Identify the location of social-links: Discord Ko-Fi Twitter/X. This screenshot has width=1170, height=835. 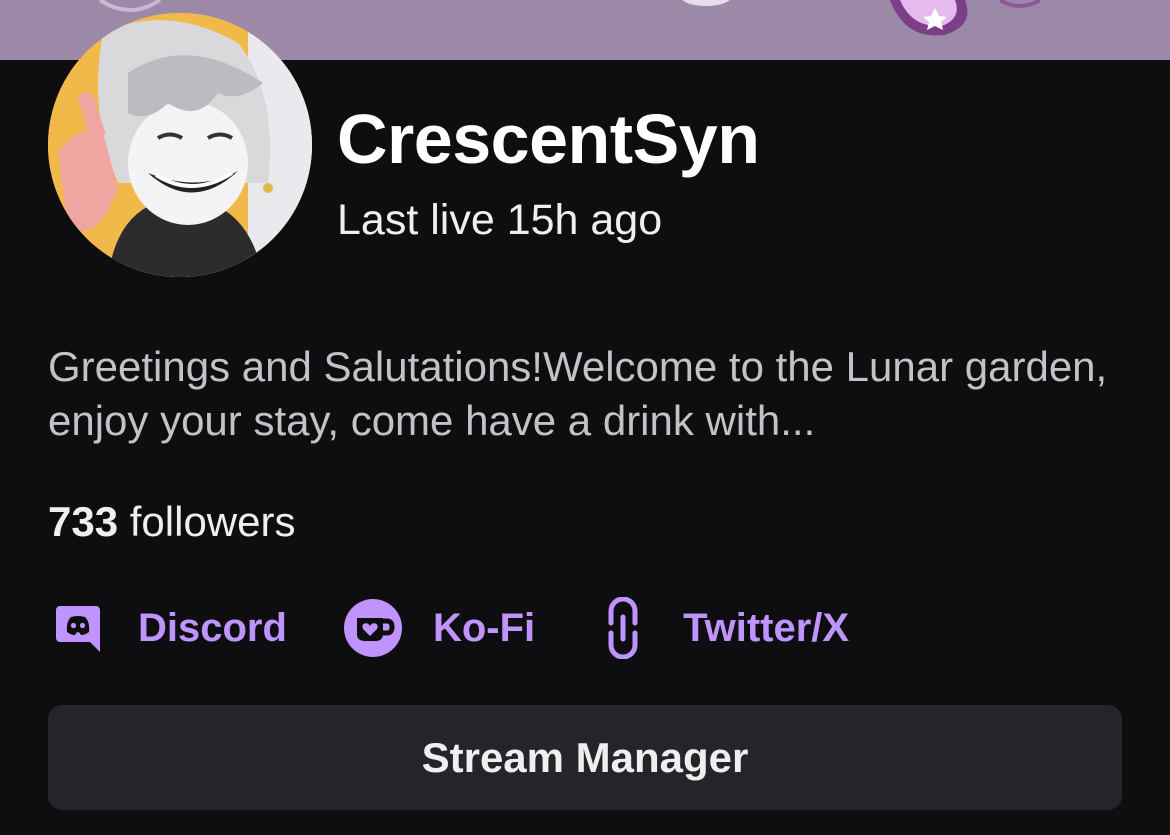
(448, 628).